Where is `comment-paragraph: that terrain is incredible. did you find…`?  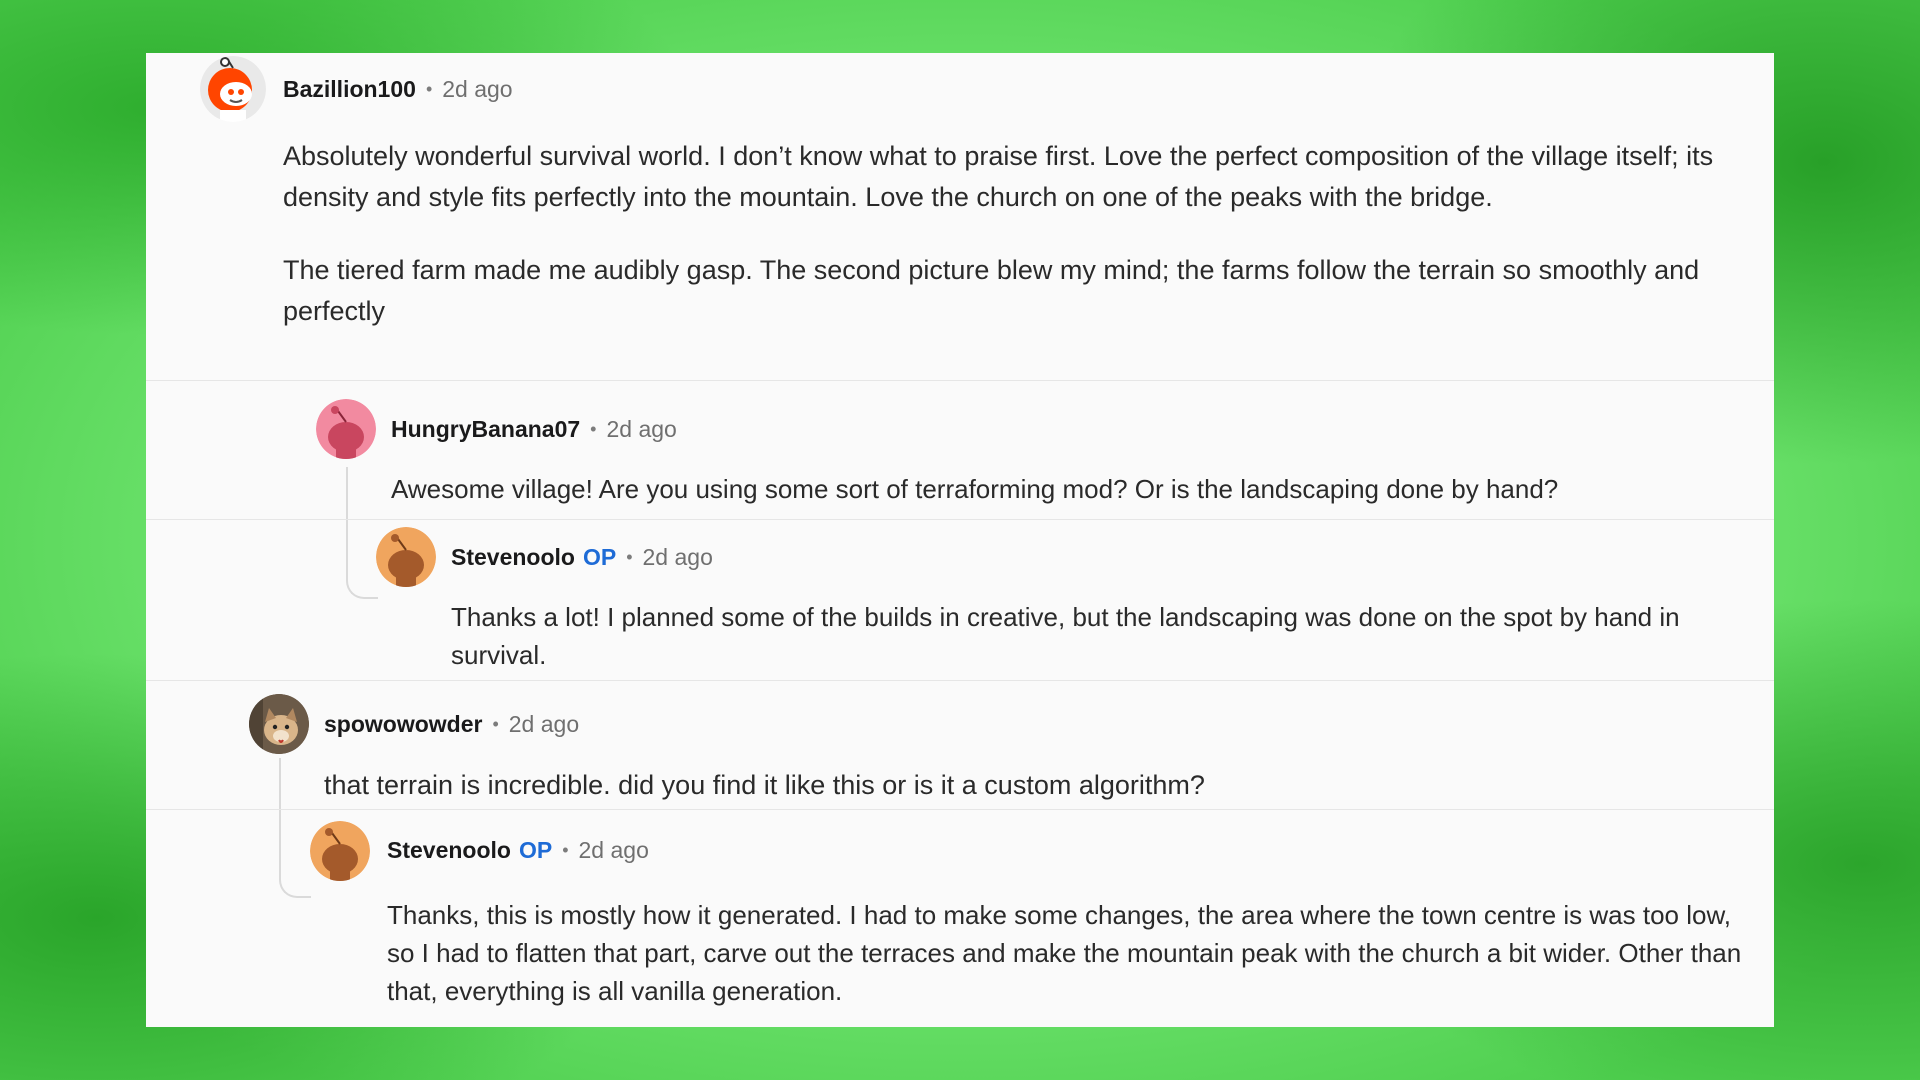
comment-paragraph: that terrain is incredible. did you find… is located at coordinates (764, 785).